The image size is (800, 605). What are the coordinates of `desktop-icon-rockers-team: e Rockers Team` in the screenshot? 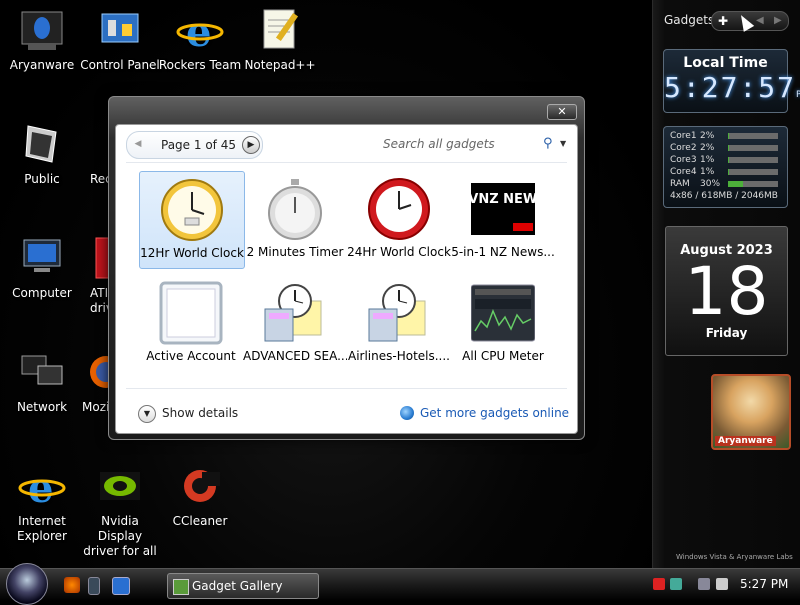 It's located at (200, 39).